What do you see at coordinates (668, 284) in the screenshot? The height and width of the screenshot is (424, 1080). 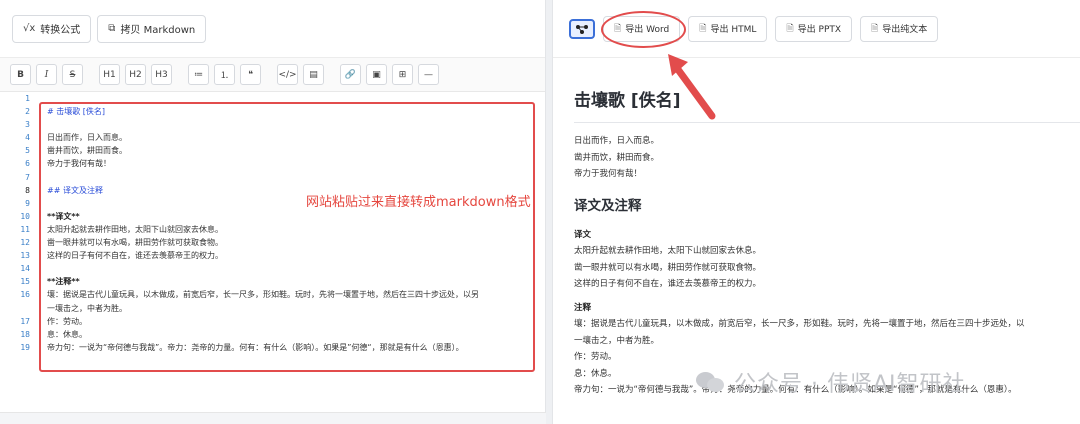 I see `translation-line: 这样的日子有何不自在，谁还去羡慕帝王的权力。` at bounding box center [668, 284].